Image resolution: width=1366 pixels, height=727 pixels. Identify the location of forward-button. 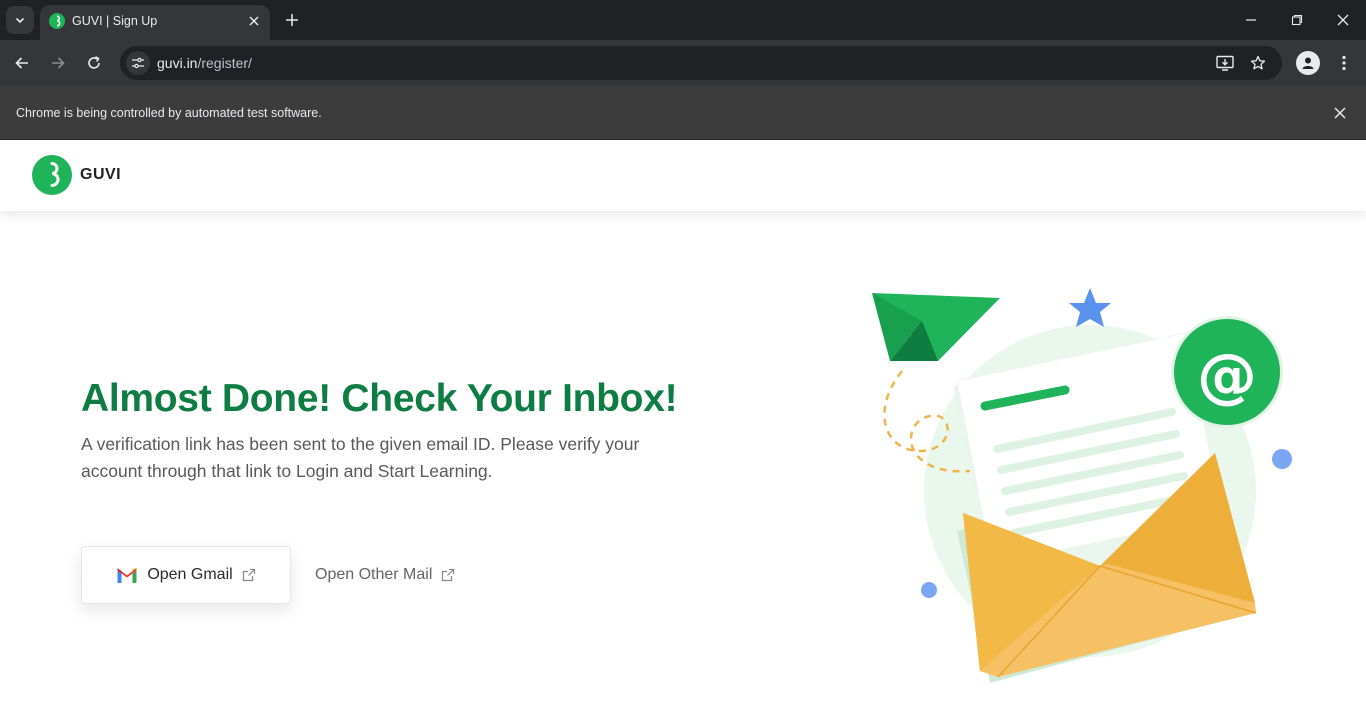
(58, 63).